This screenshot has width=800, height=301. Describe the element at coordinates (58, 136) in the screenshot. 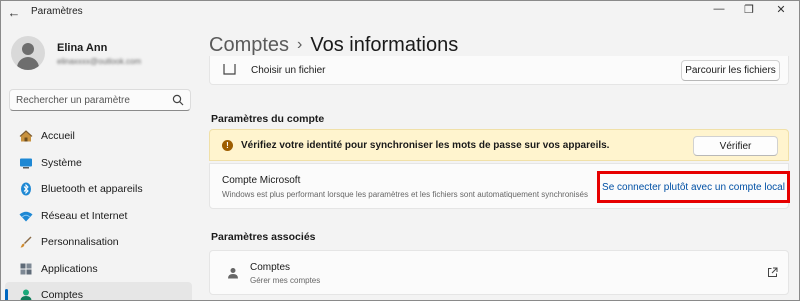

I see `sidebar-item-label: Accueil` at that location.